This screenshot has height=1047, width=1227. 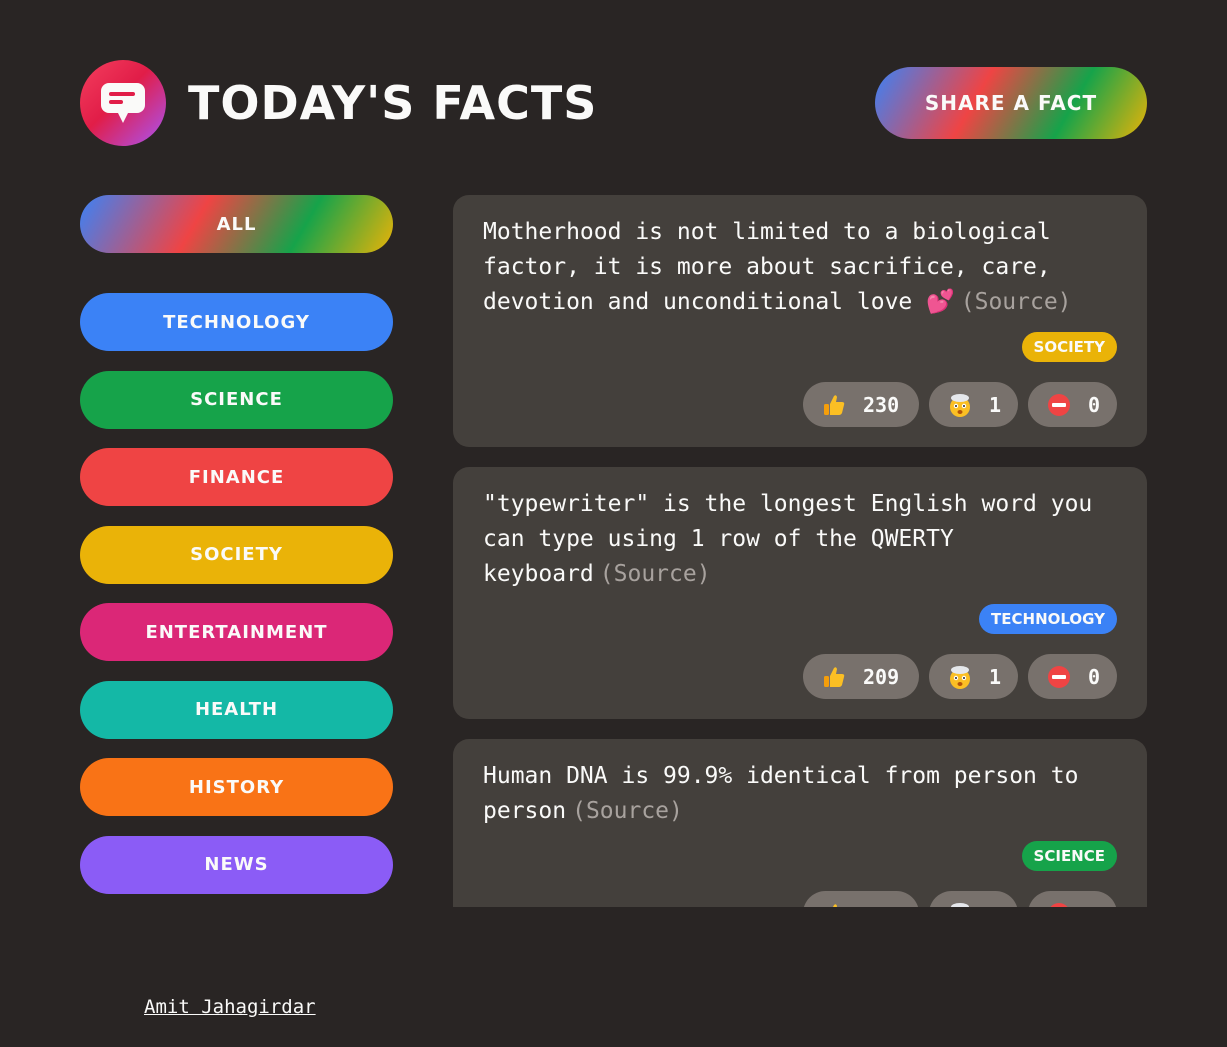 I want to click on category-finance-button: FINANCE, so click(x=236, y=477).